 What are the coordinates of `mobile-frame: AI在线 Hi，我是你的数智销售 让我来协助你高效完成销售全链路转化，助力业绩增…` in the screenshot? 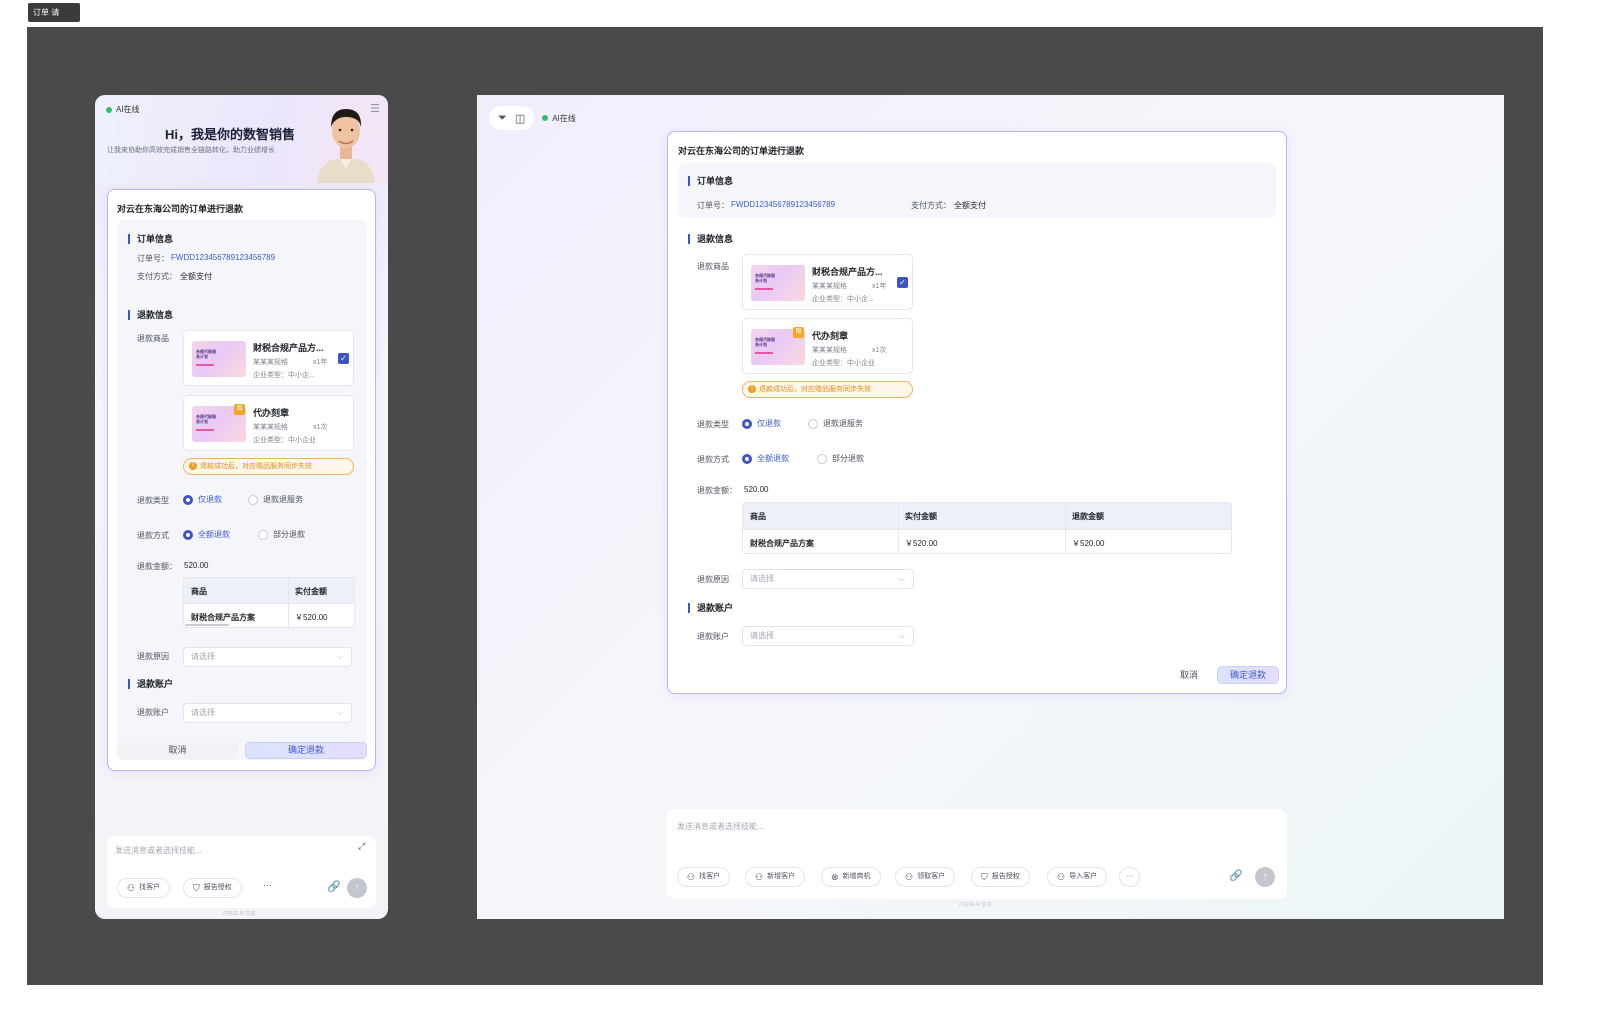 It's located at (241, 507).